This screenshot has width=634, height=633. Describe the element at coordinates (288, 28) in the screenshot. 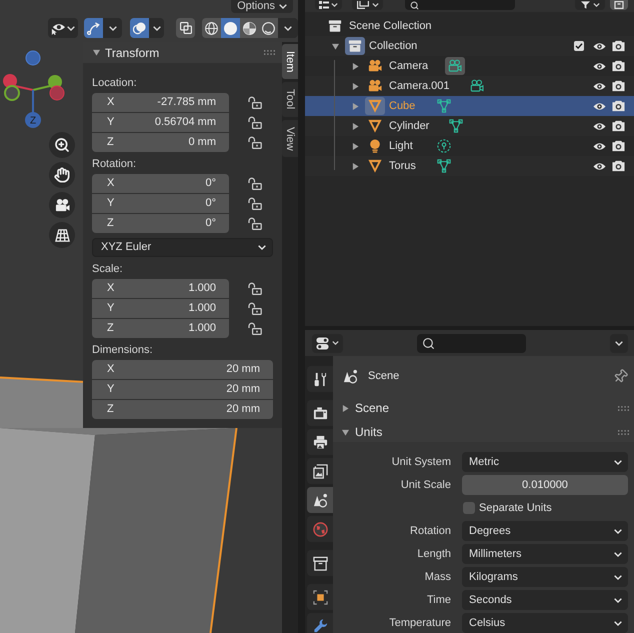

I see `shading-dropdown` at that location.